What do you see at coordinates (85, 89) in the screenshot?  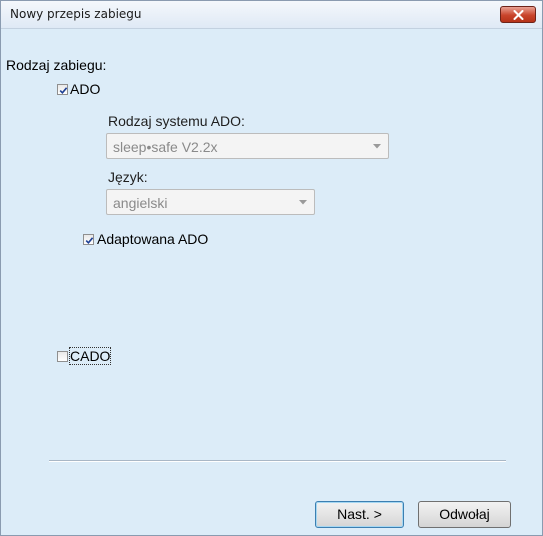 I see `ado-label: ADO` at bounding box center [85, 89].